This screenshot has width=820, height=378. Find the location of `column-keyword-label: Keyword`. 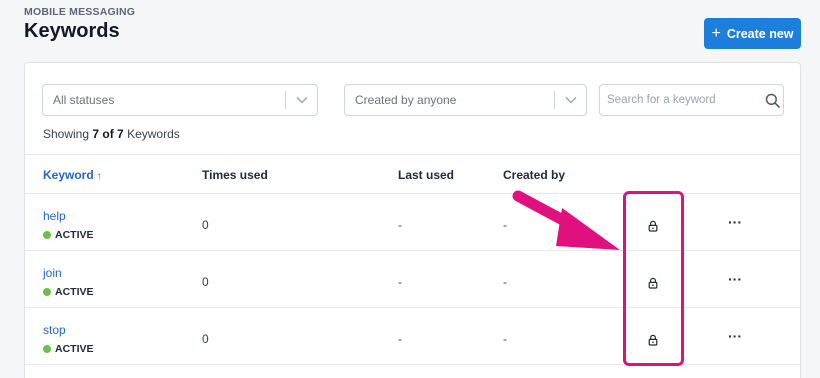

column-keyword-label: Keyword is located at coordinates (68, 175).